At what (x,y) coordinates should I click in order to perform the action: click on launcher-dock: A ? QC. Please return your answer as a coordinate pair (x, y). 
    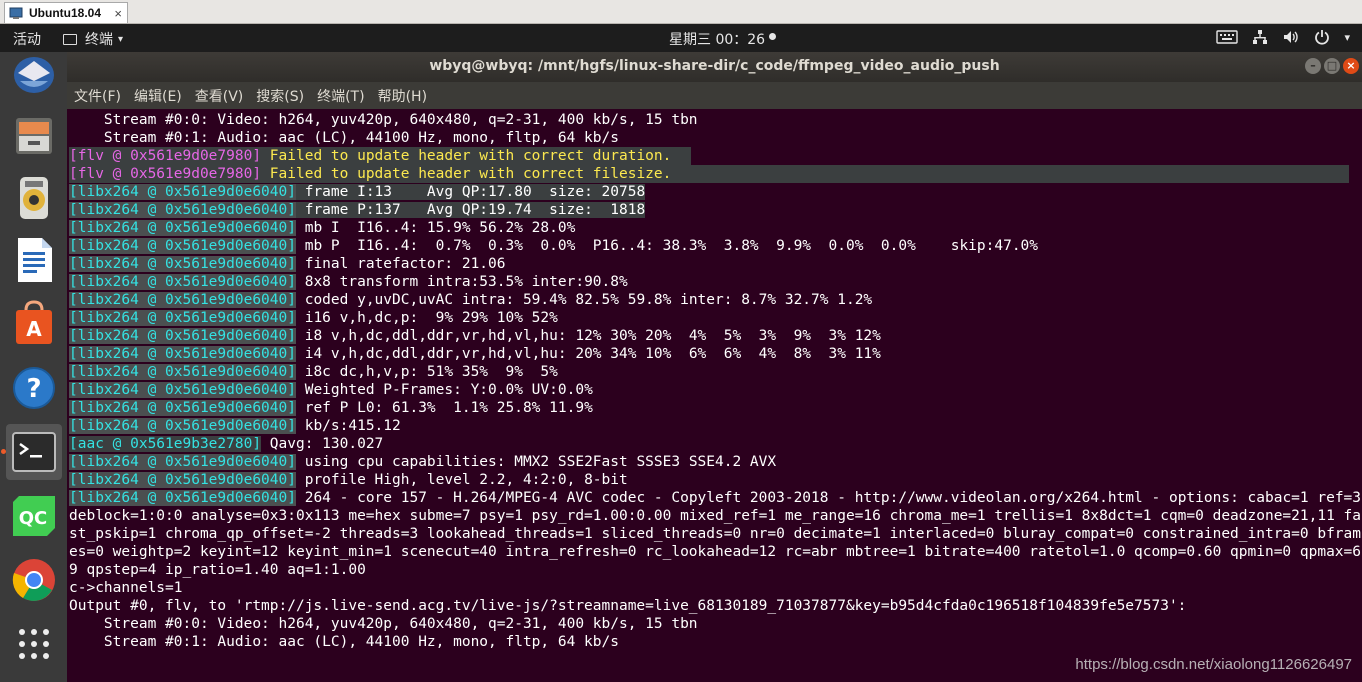
    Looking at the image, I should click on (33, 367).